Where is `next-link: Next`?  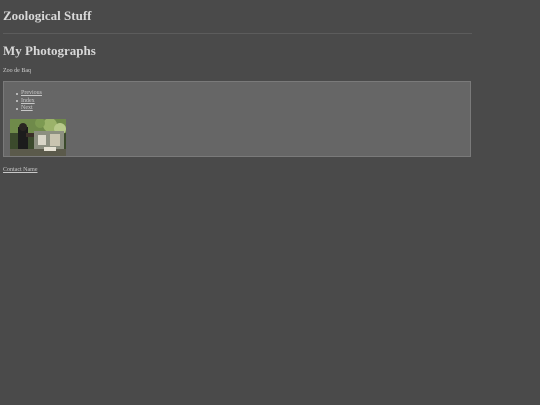 next-link: Next is located at coordinates (27, 108).